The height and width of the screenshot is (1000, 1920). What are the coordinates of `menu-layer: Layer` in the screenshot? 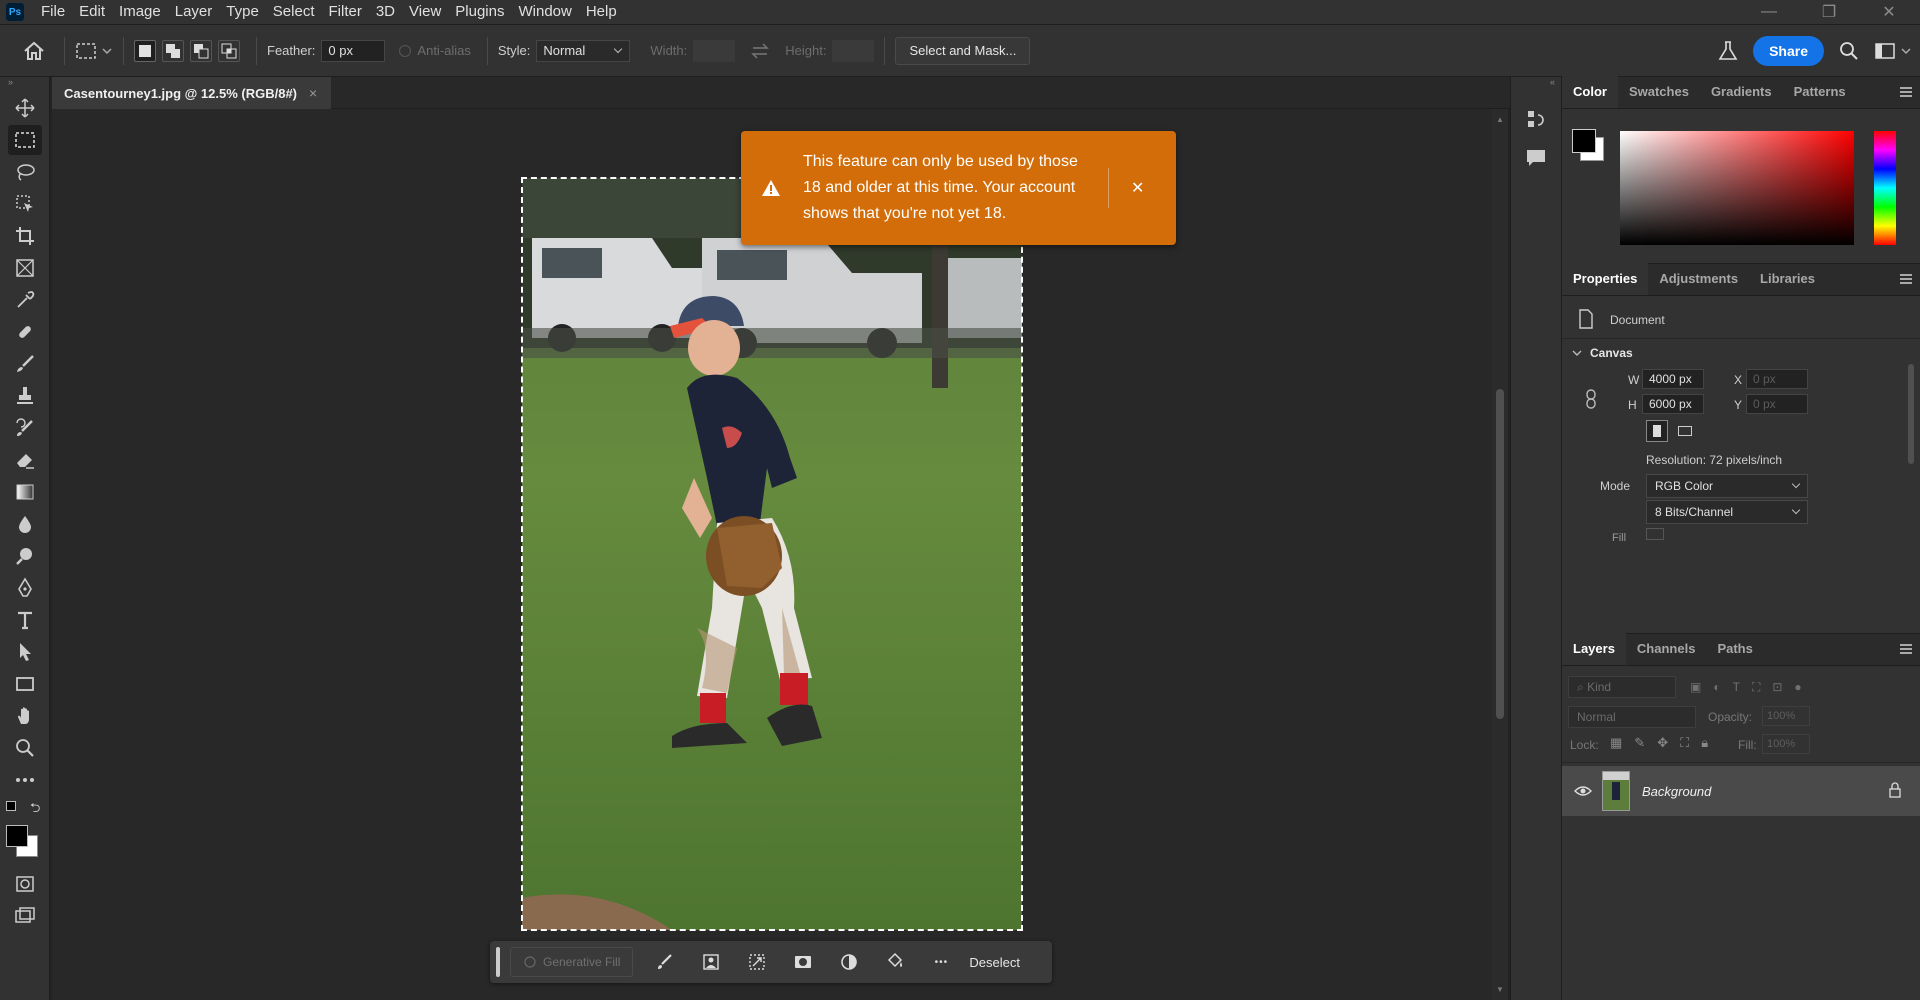 It's located at (194, 12).